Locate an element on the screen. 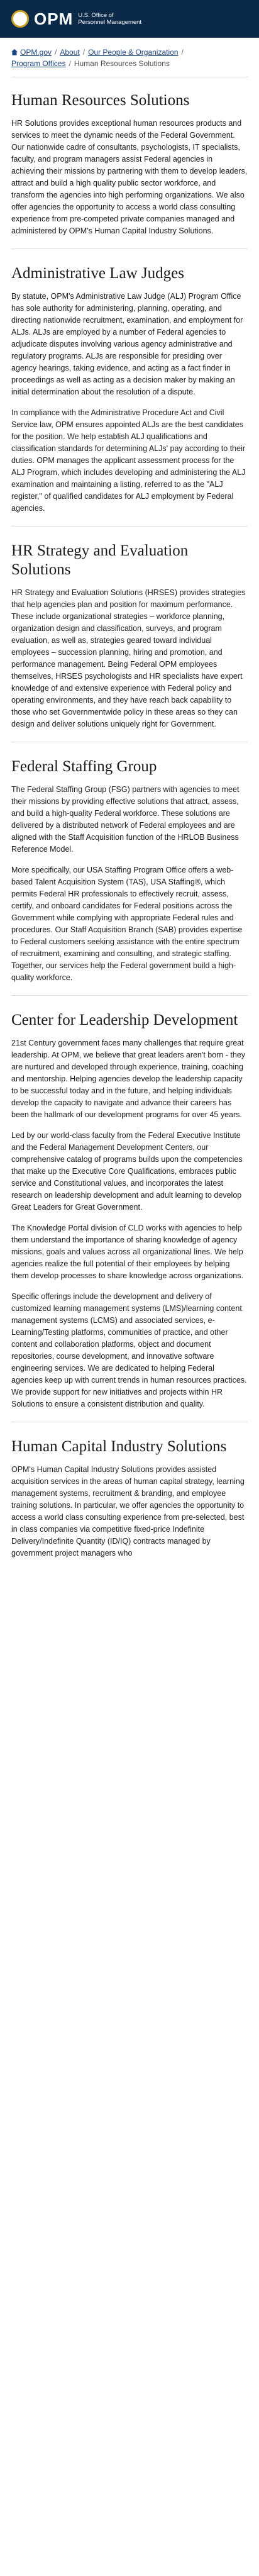  section-title: Human Capital Industry Solutions is located at coordinates (119, 1446).